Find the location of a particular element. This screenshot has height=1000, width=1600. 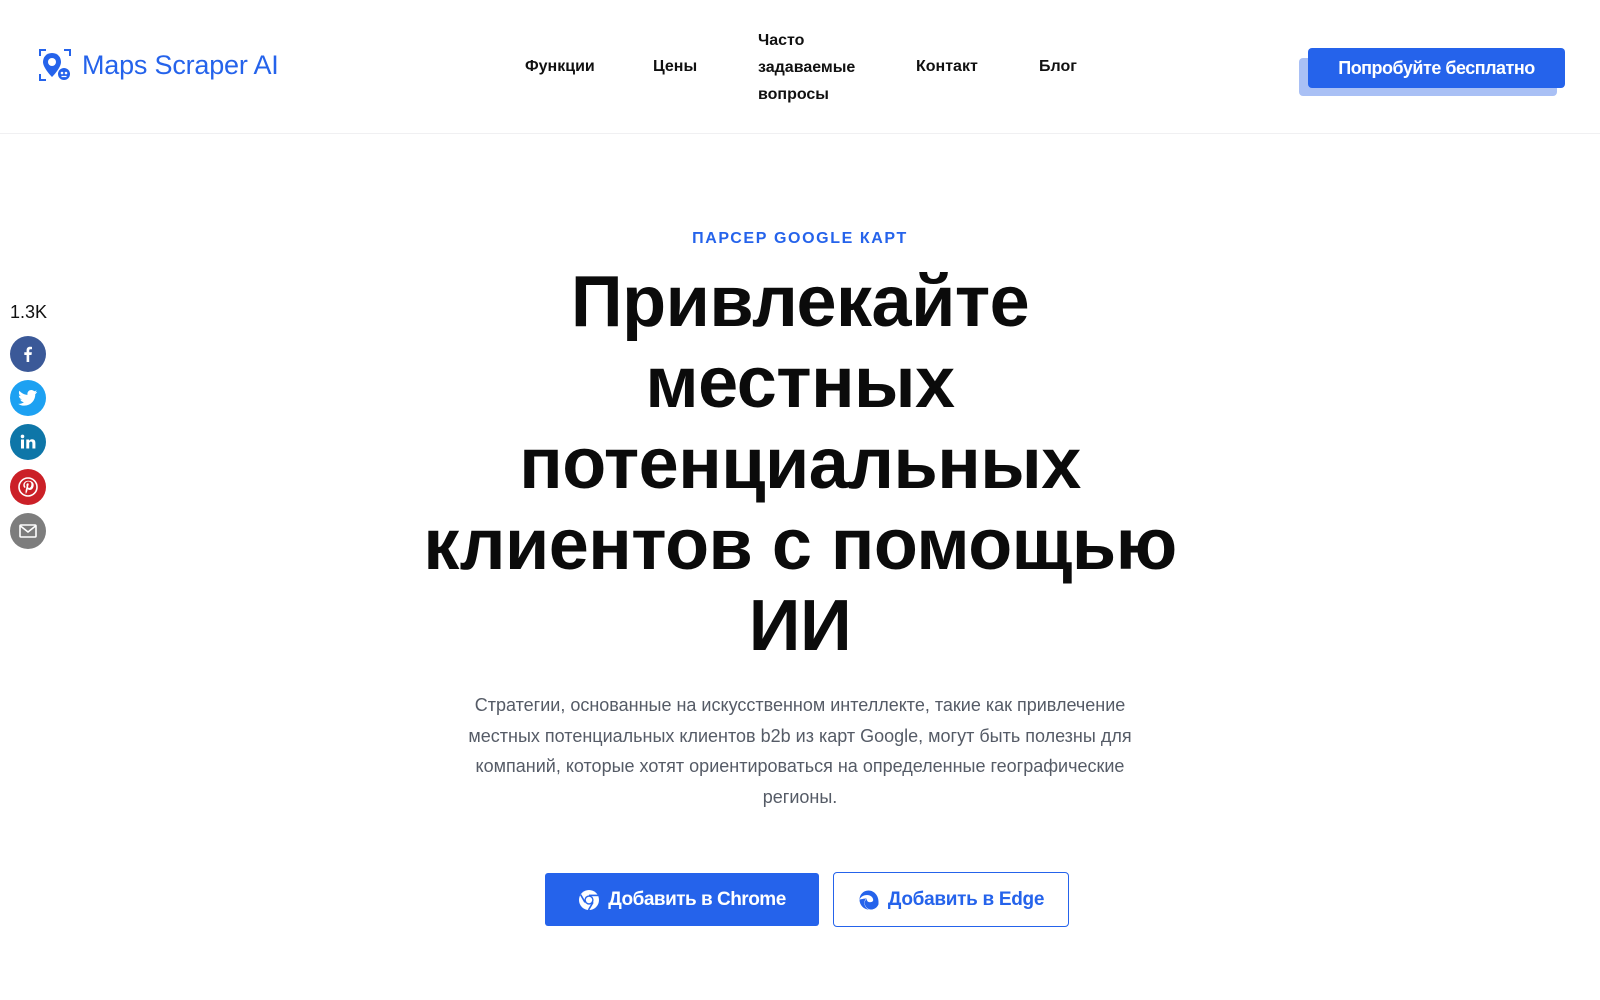

chrome-icon is located at coordinates (589, 899).